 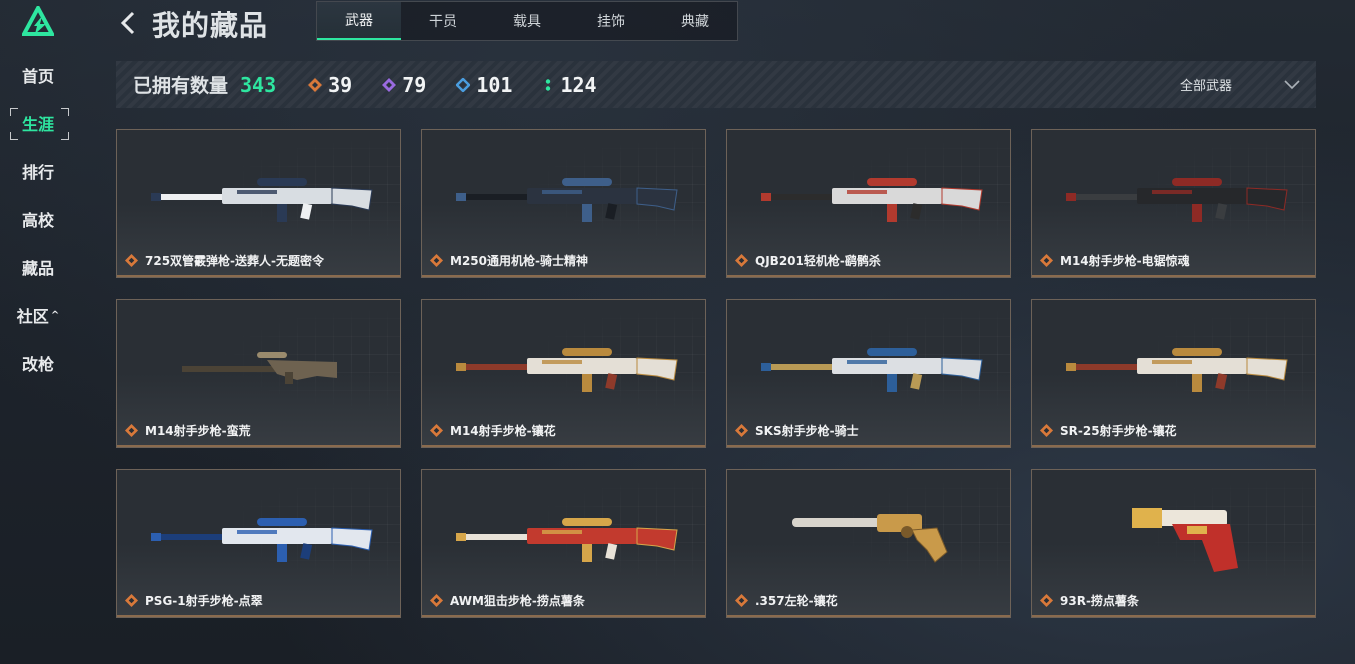 I want to click on item-name: 93R-捞点薯条, so click(x=1099, y=601).